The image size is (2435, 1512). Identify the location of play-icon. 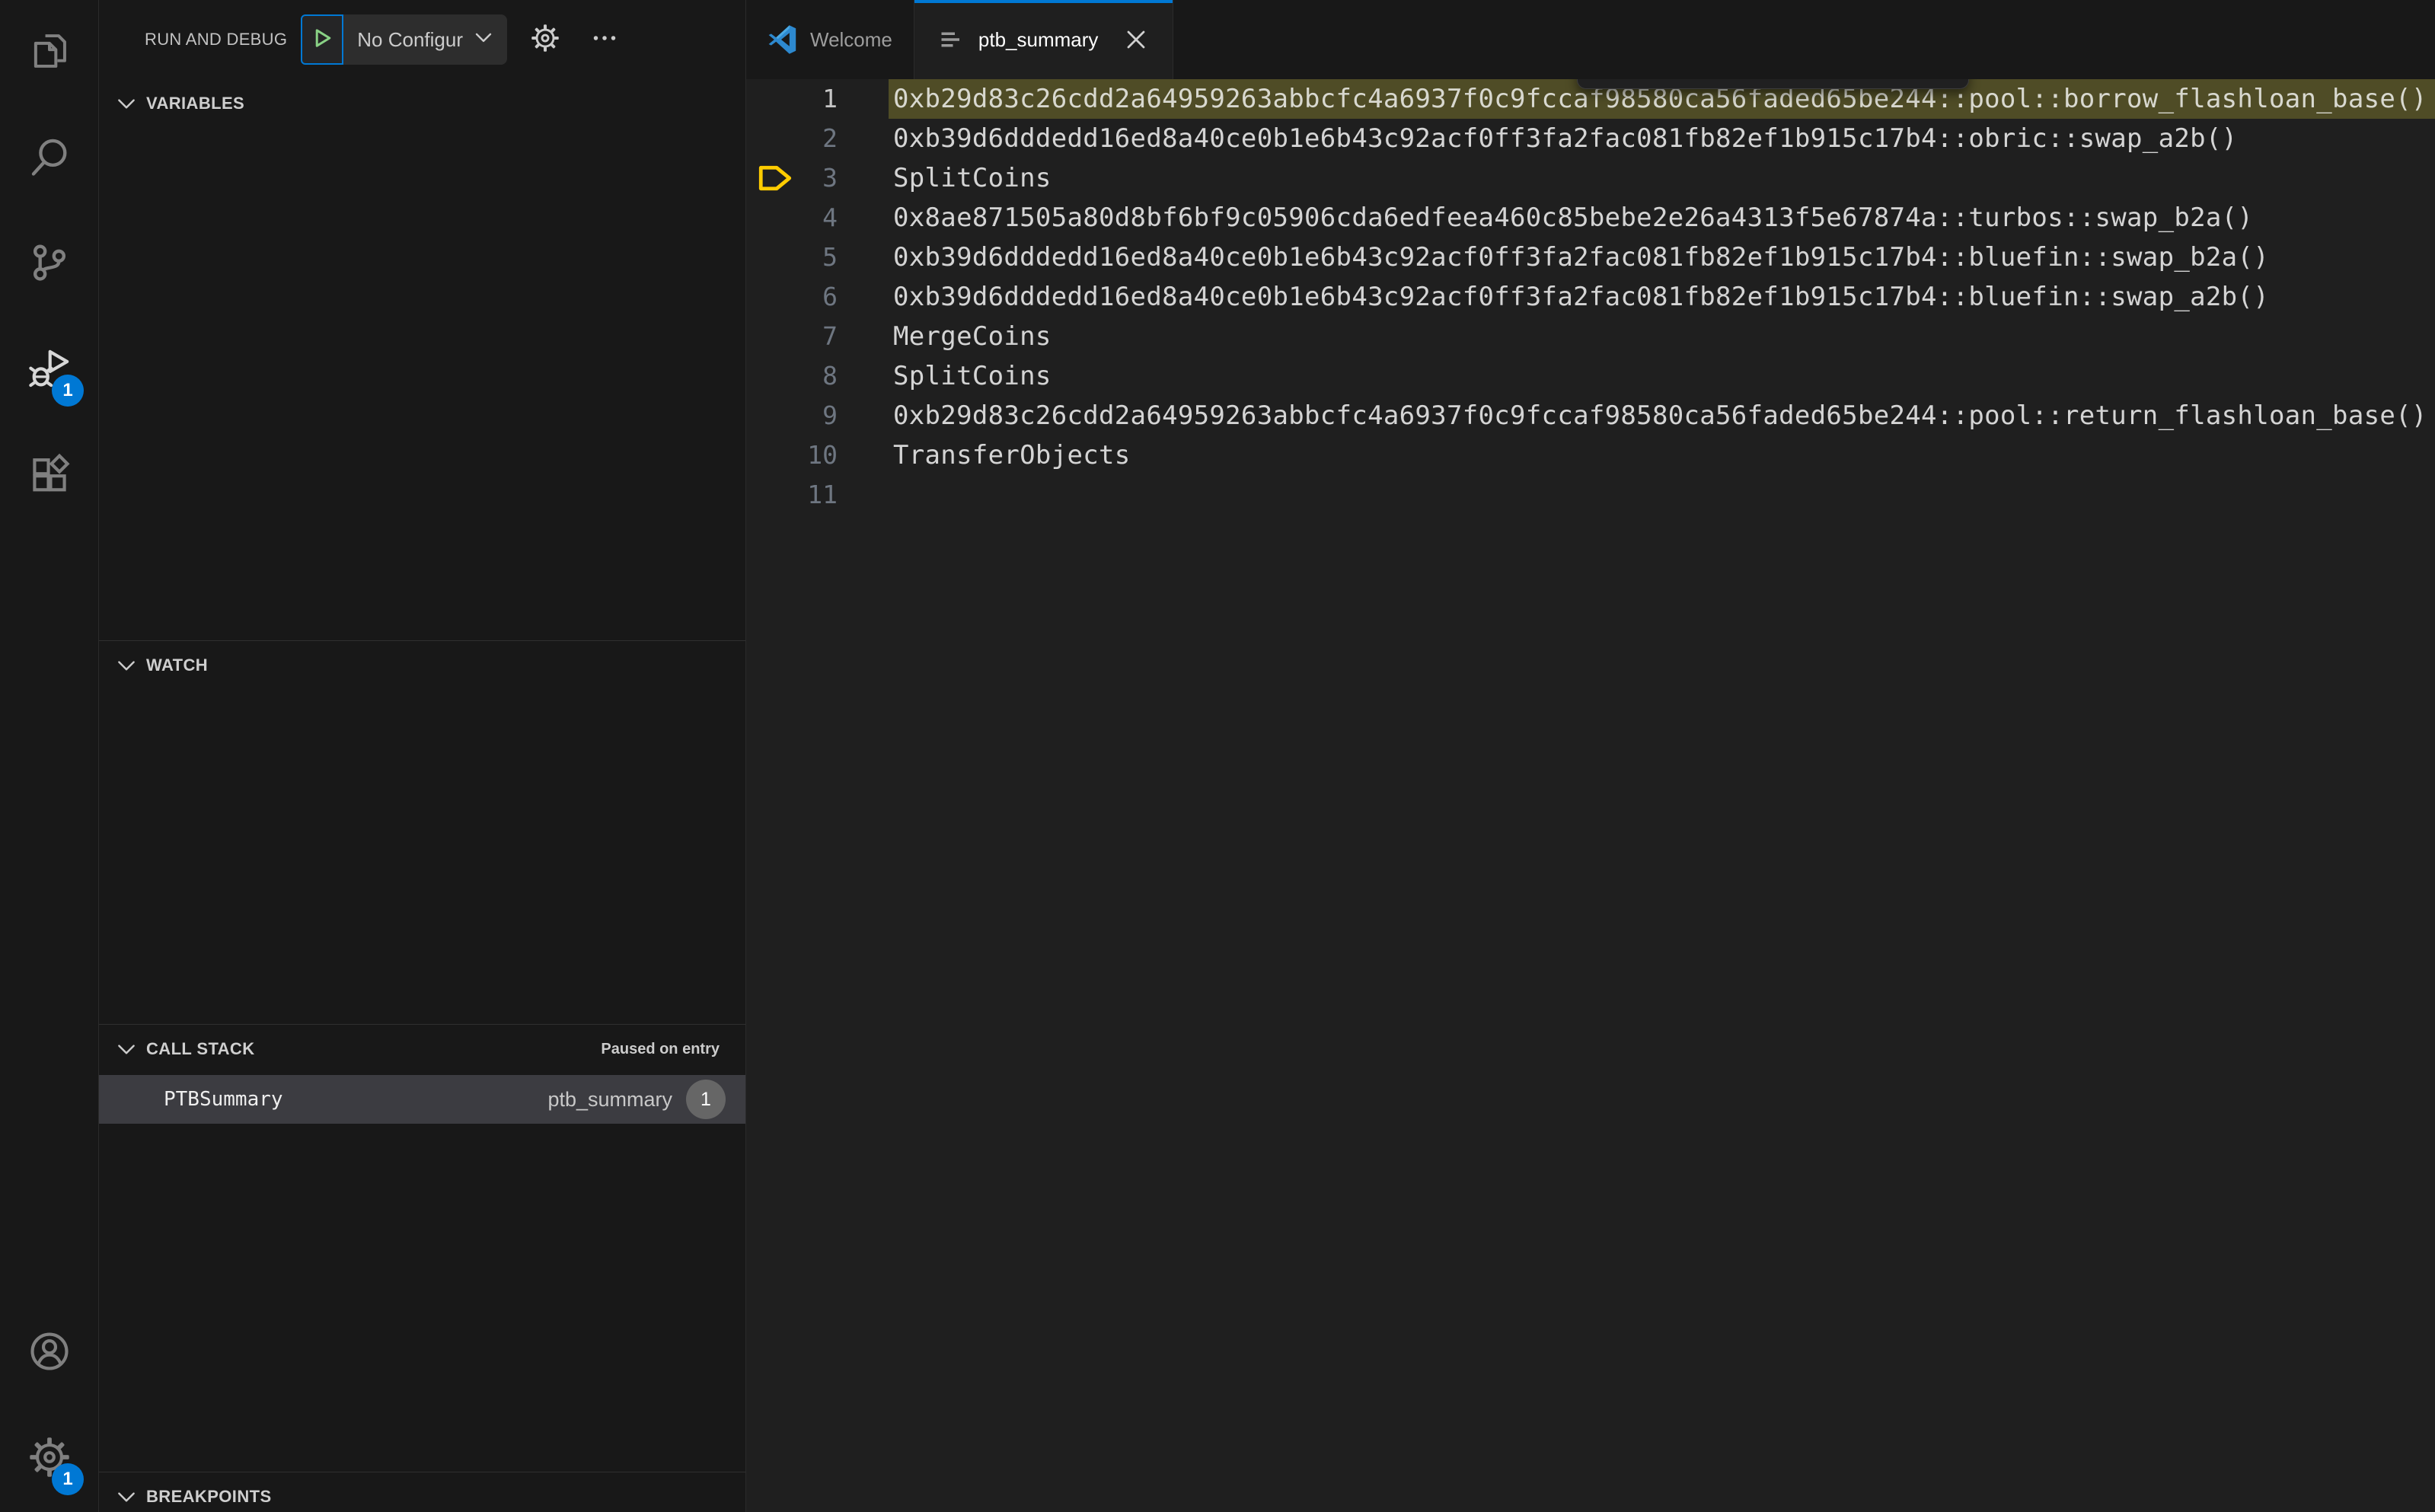
(322, 40).